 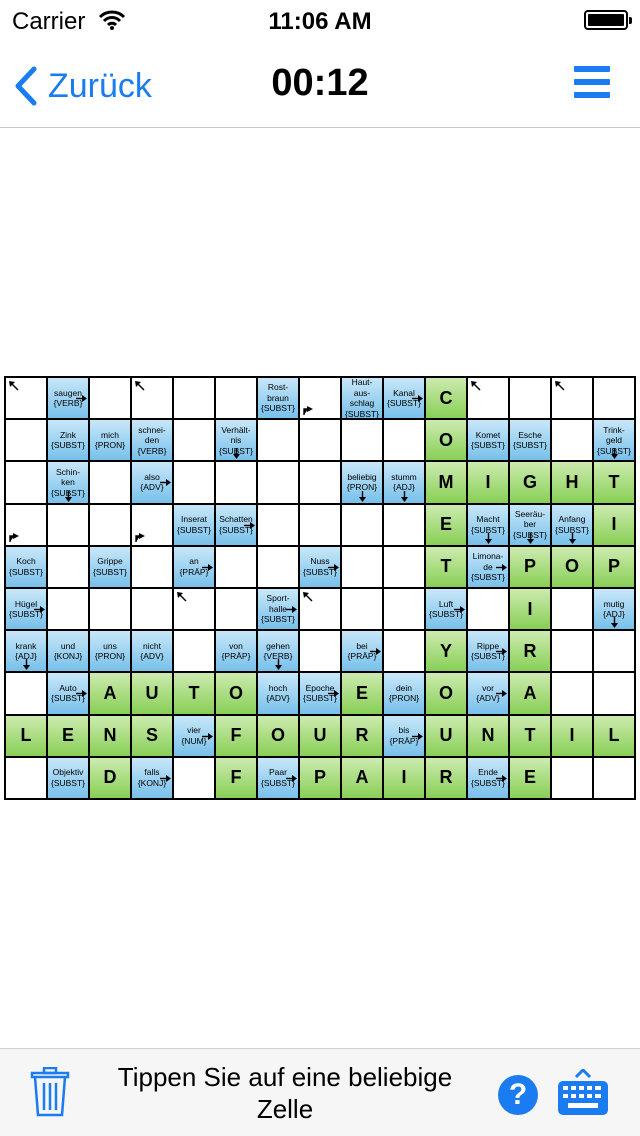 I want to click on solution-letter-cell: S, so click(x=152, y=735).